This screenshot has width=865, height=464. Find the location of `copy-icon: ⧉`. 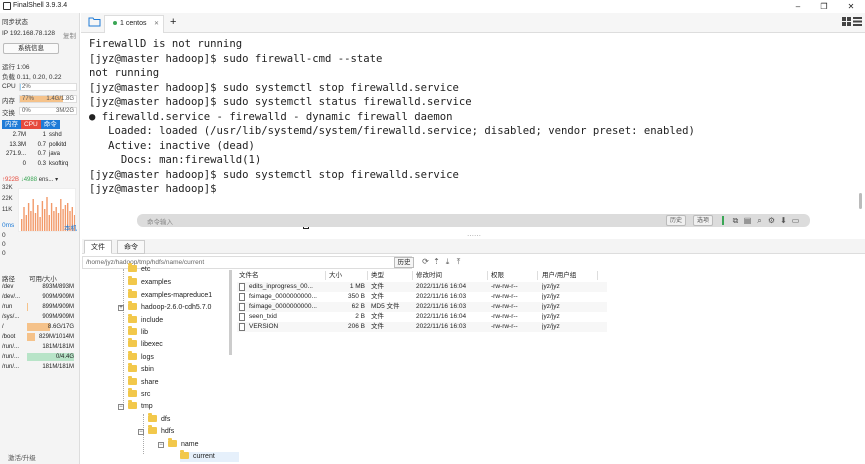

copy-icon: ⧉ is located at coordinates (735, 220).